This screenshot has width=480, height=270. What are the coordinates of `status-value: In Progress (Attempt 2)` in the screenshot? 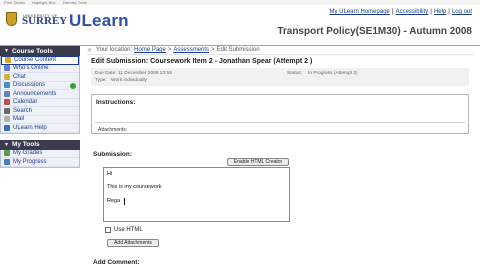 It's located at (333, 73).